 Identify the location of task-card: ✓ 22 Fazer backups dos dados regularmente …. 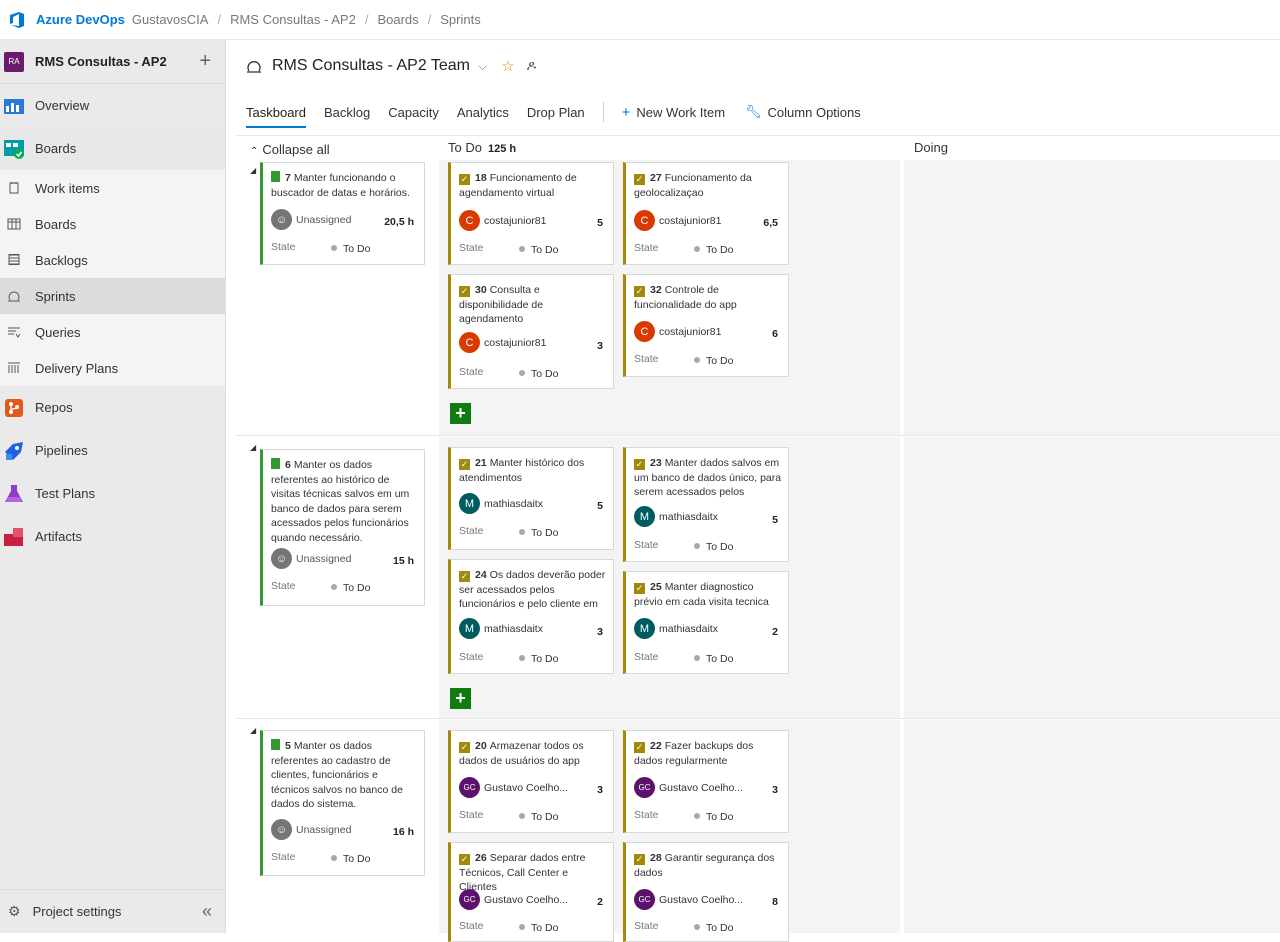
(706, 781).